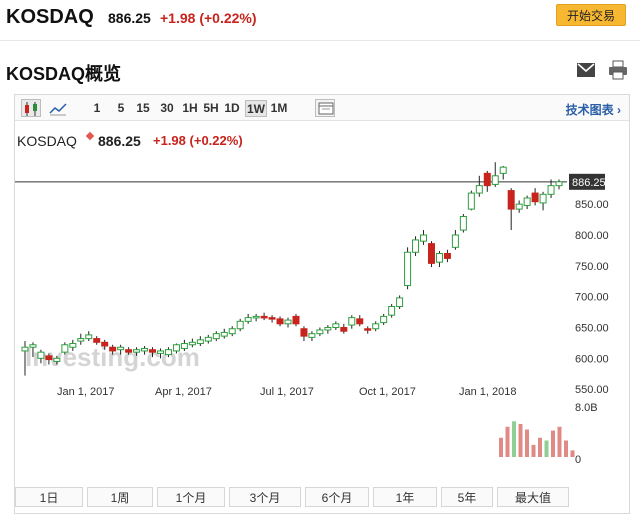  Describe the element at coordinates (232, 108) in the screenshot. I see `timeframe-1d: 1D` at that location.